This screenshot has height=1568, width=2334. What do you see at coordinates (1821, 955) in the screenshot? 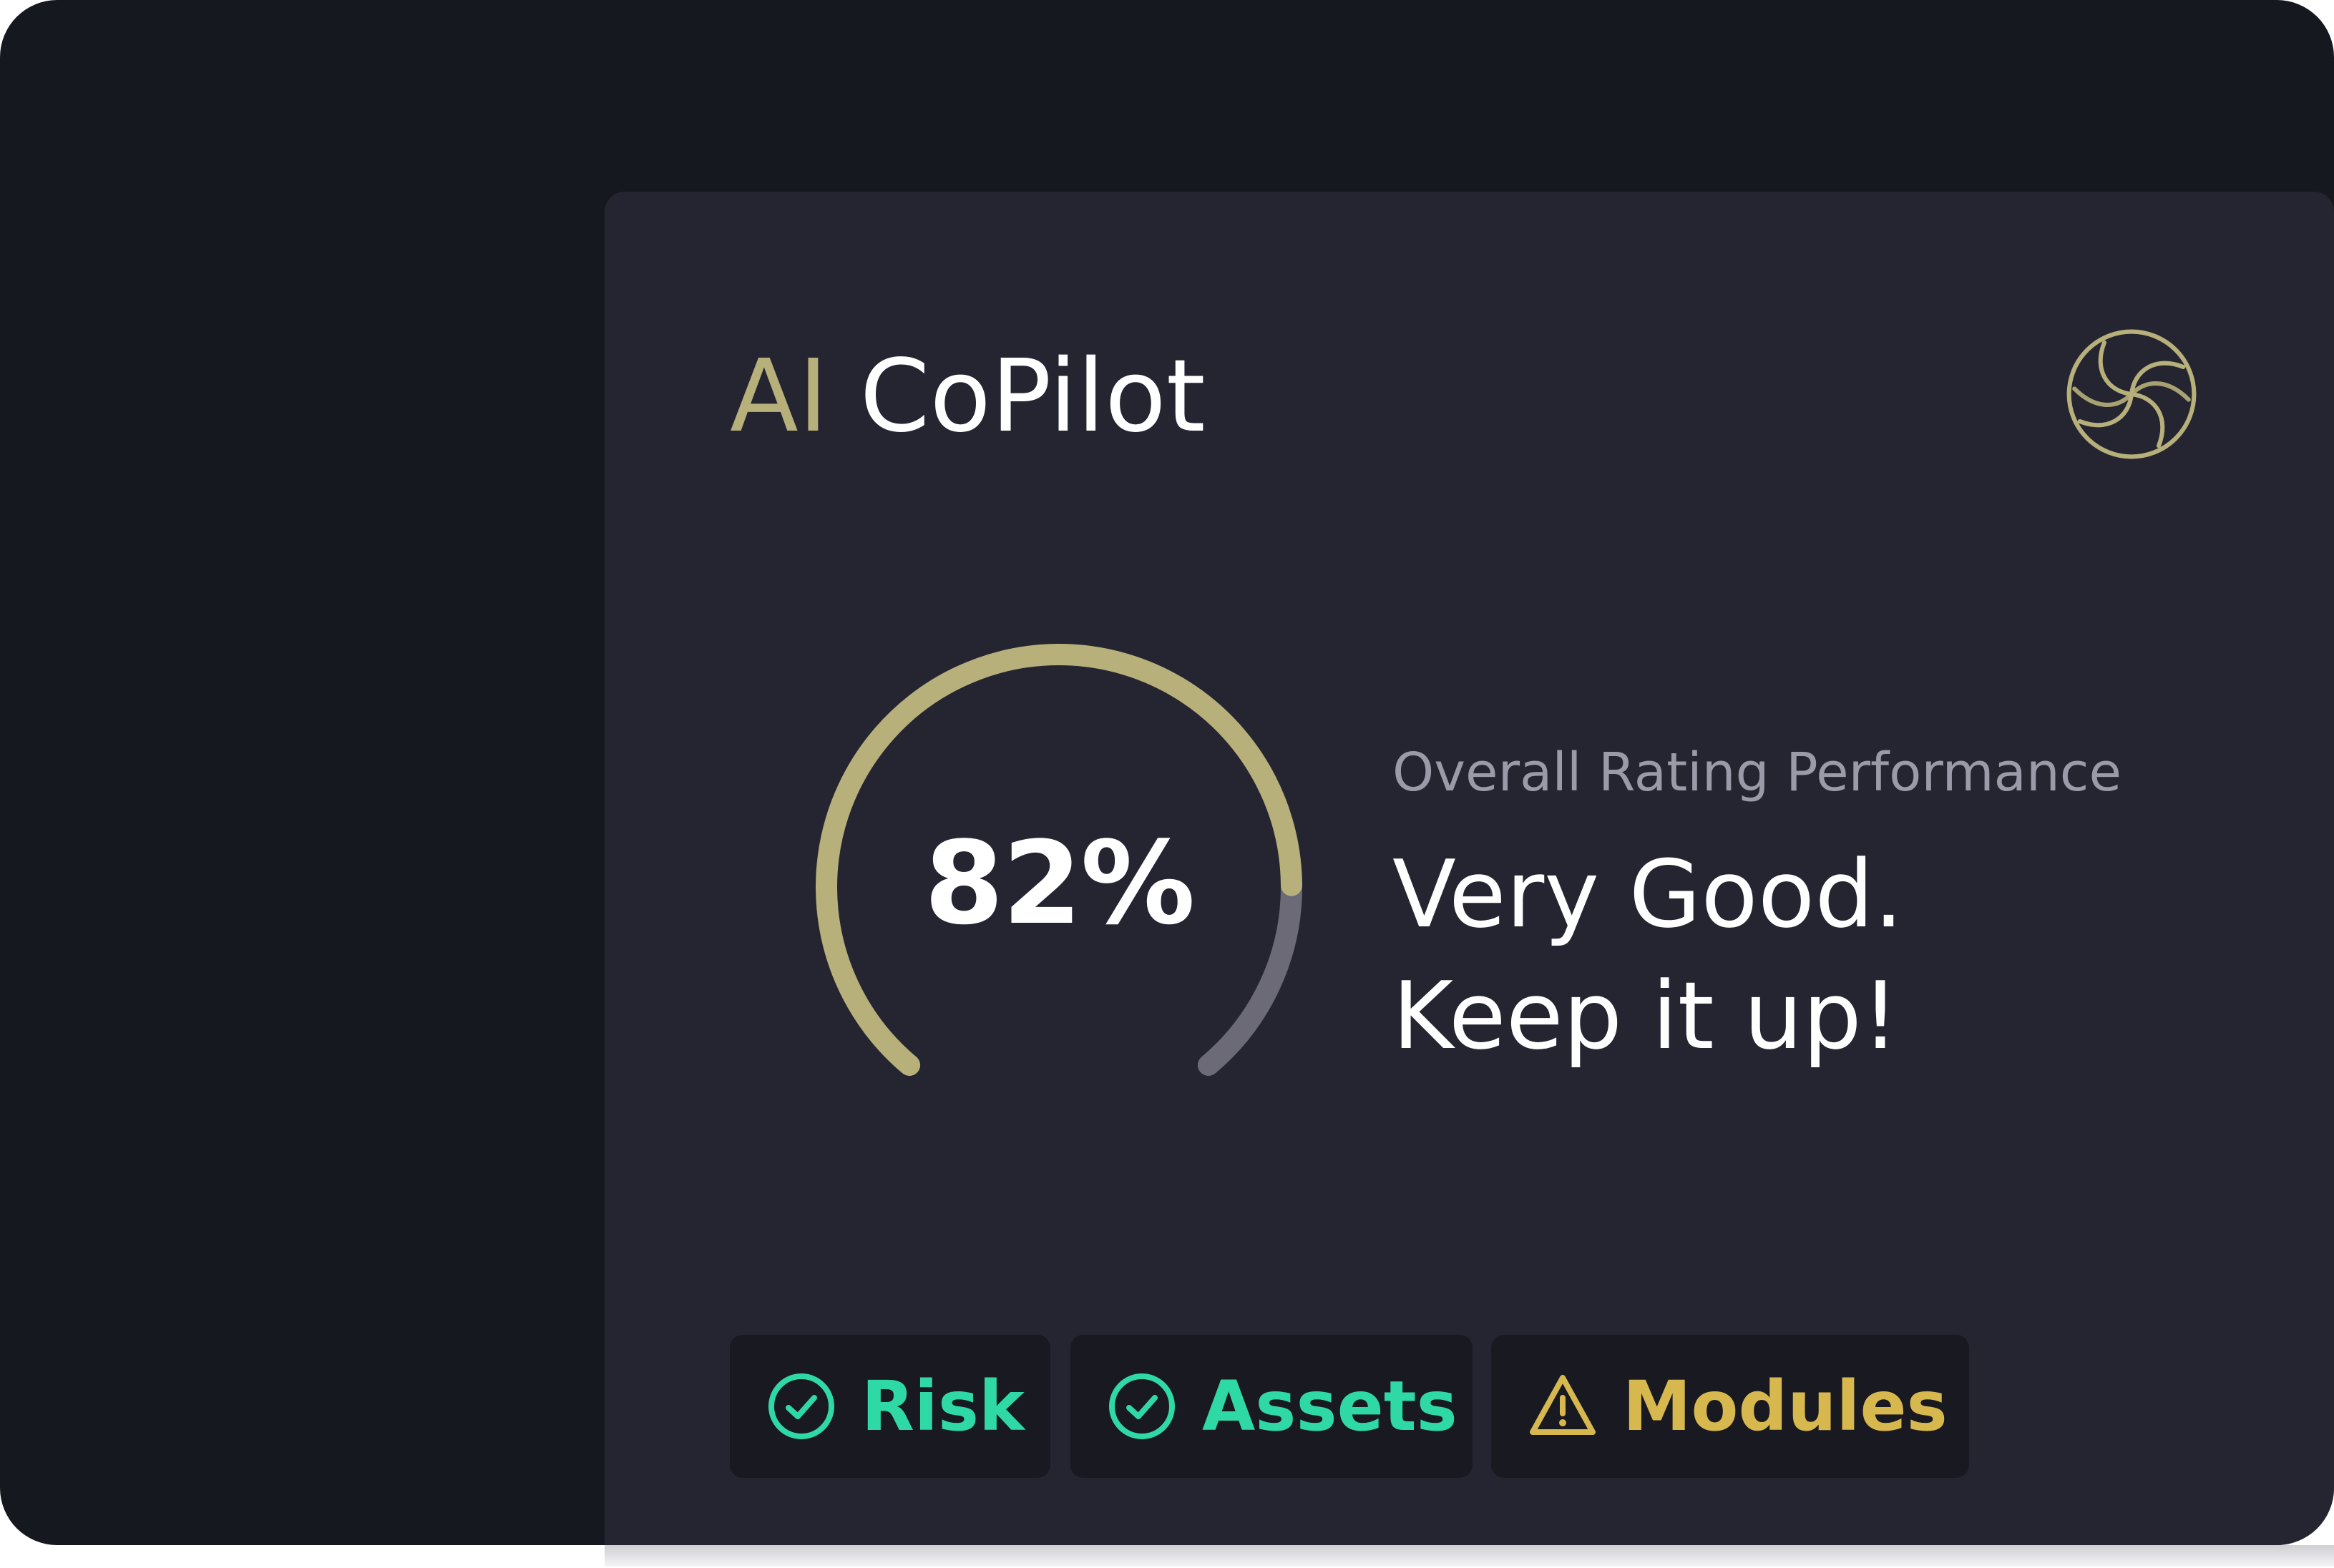
I see `rating-message: Very Good. Keep it up!` at bounding box center [1821, 955].